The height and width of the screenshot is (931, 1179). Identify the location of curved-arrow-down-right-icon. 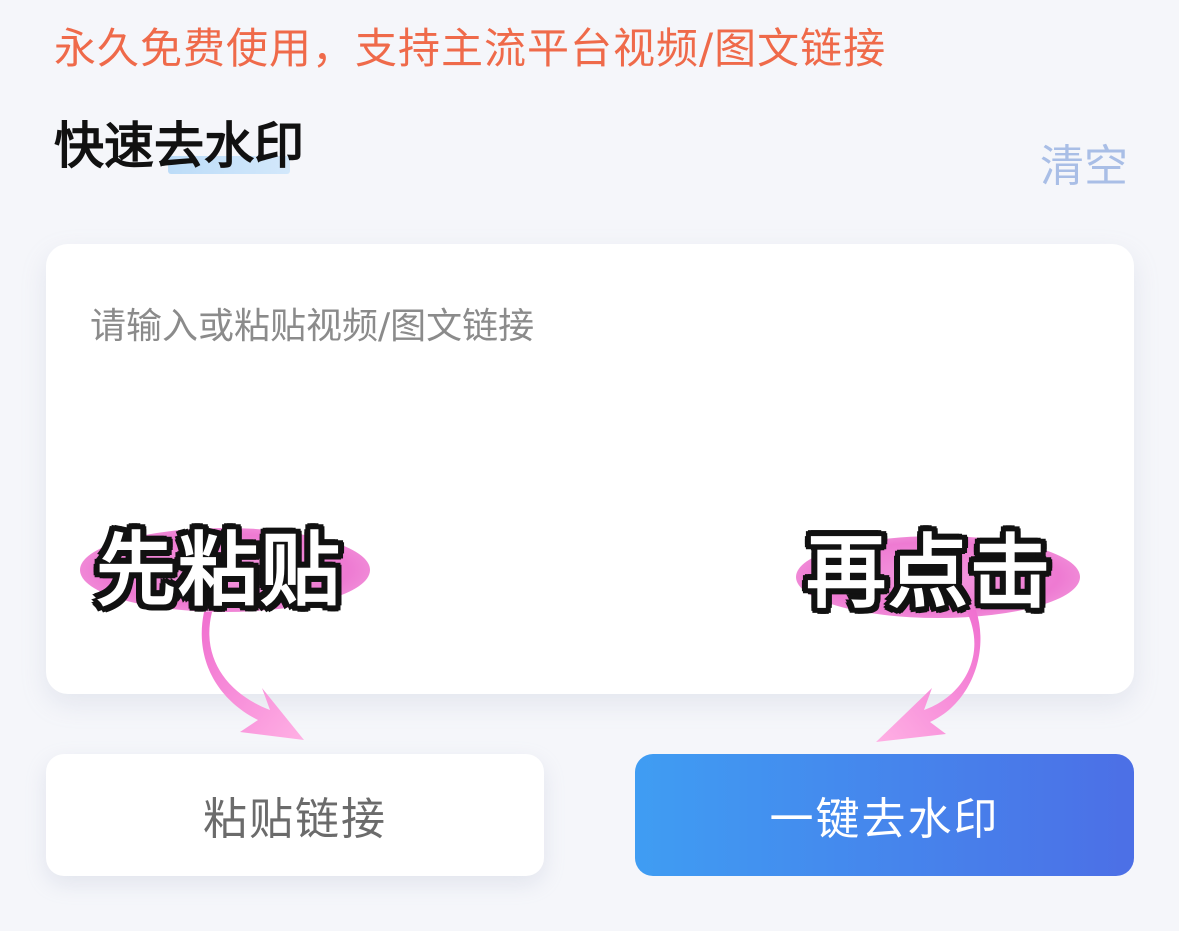
(252, 676).